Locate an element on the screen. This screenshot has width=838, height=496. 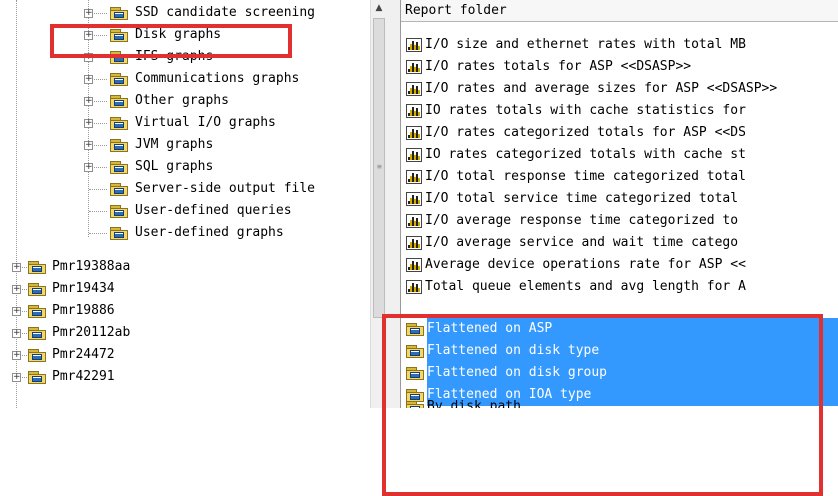
scroll-thumb: ≡ is located at coordinates (379, 168).